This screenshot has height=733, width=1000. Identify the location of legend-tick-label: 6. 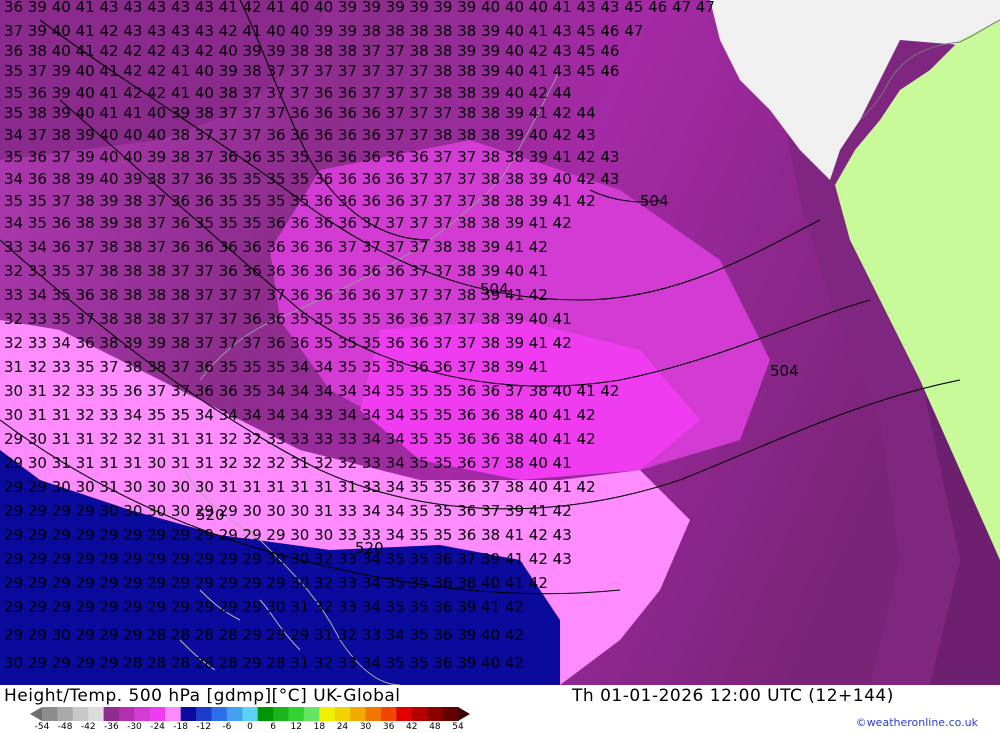
(273, 727).